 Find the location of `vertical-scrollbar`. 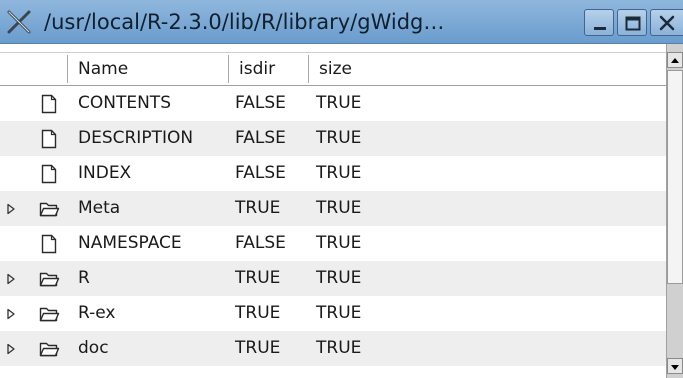

vertical-scrollbar is located at coordinates (674, 211).